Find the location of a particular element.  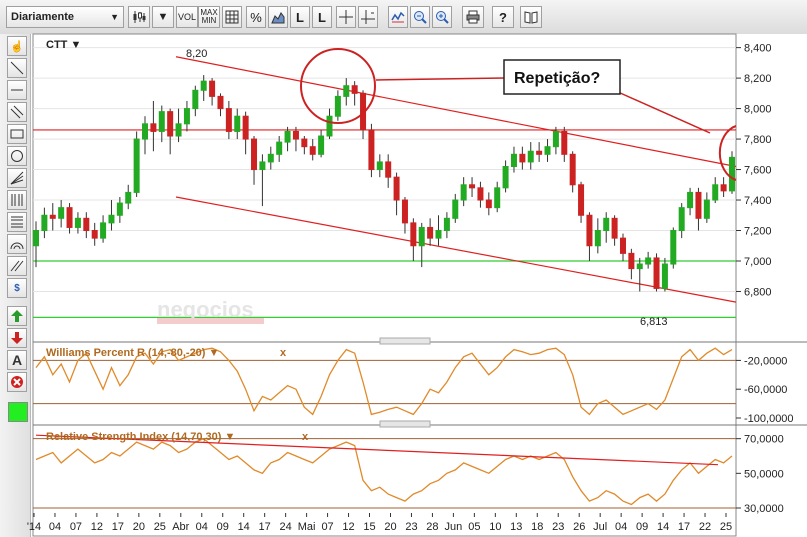

x-tick-label: Jun is located at coordinates (454, 527).